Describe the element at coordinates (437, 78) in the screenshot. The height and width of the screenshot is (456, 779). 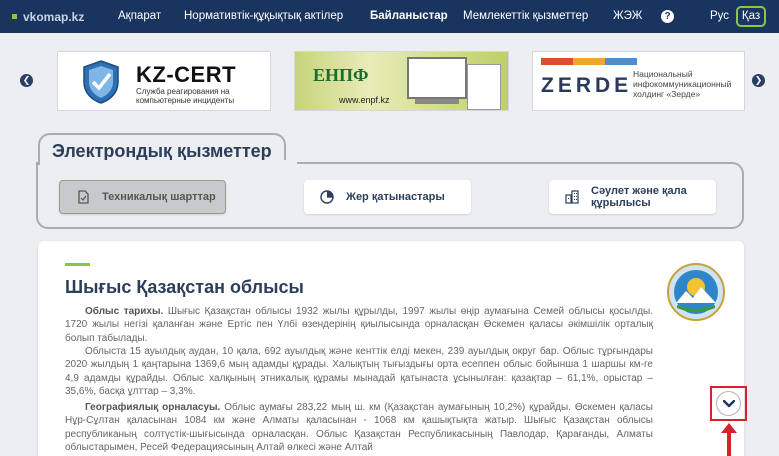
I see `monitor-icon` at that location.